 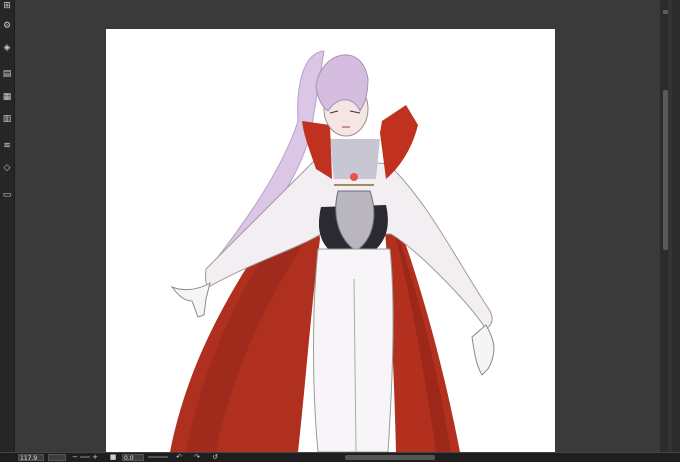 I want to click on rotation-field: 0.0, so click(x=133, y=458).